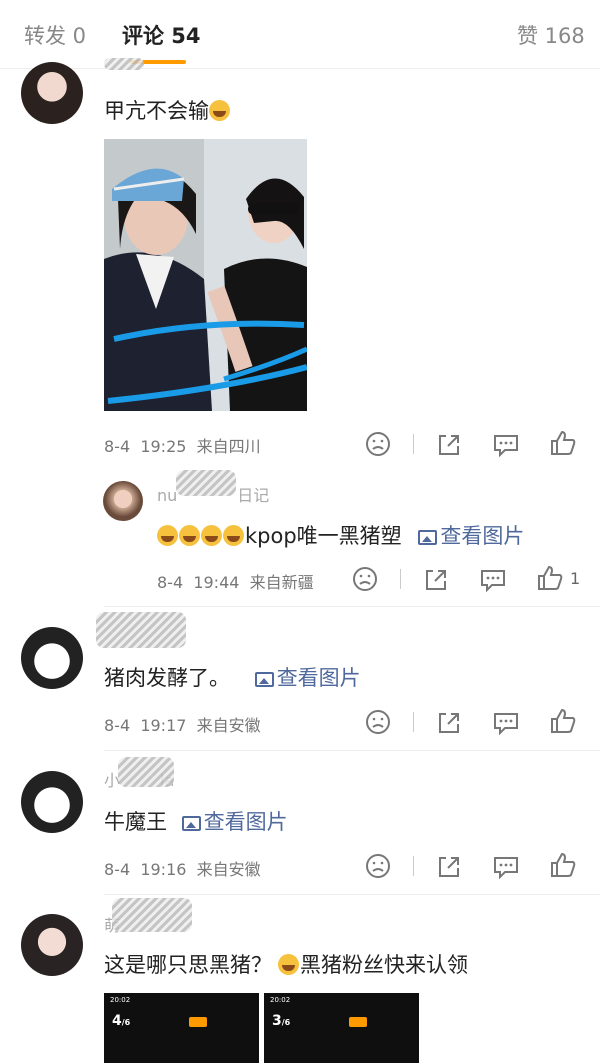 The height and width of the screenshot is (1063, 600). Describe the element at coordinates (55, 35) in the screenshot. I see `tab-repost: 转发 0` at that location.